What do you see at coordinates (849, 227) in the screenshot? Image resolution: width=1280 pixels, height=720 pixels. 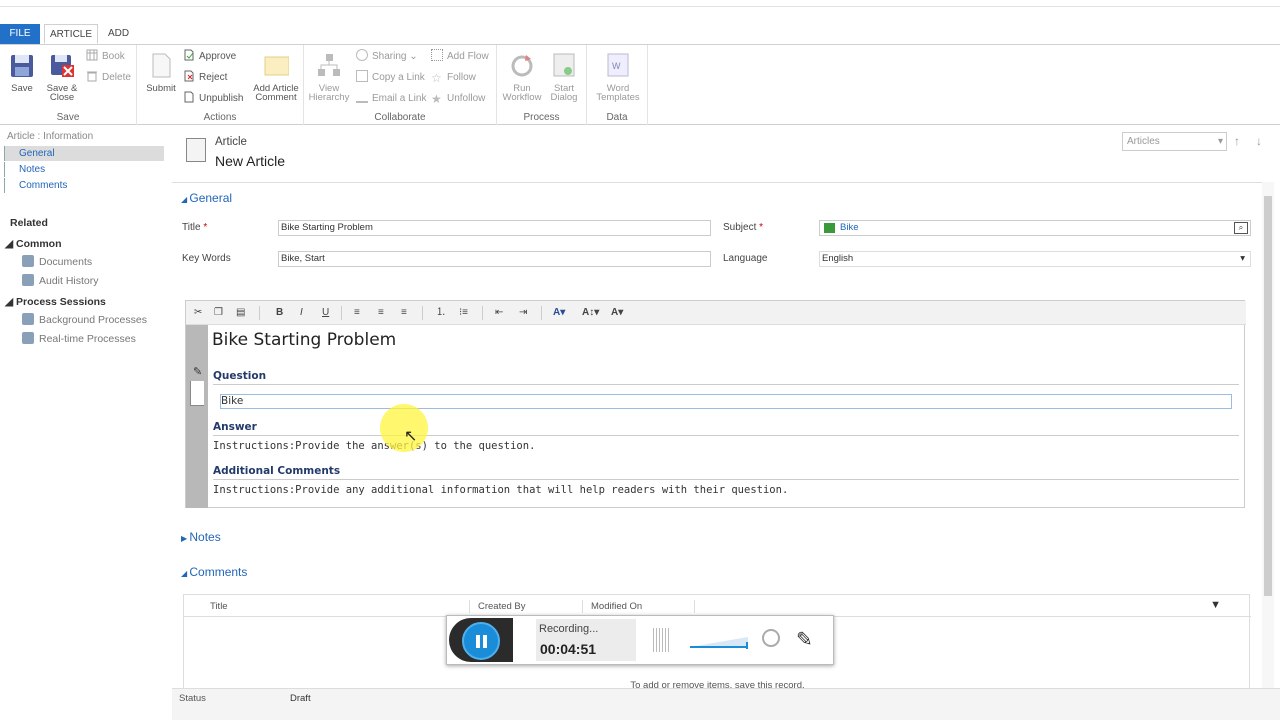 I see `subject-value: Bike` at bounding box center [849, 227].